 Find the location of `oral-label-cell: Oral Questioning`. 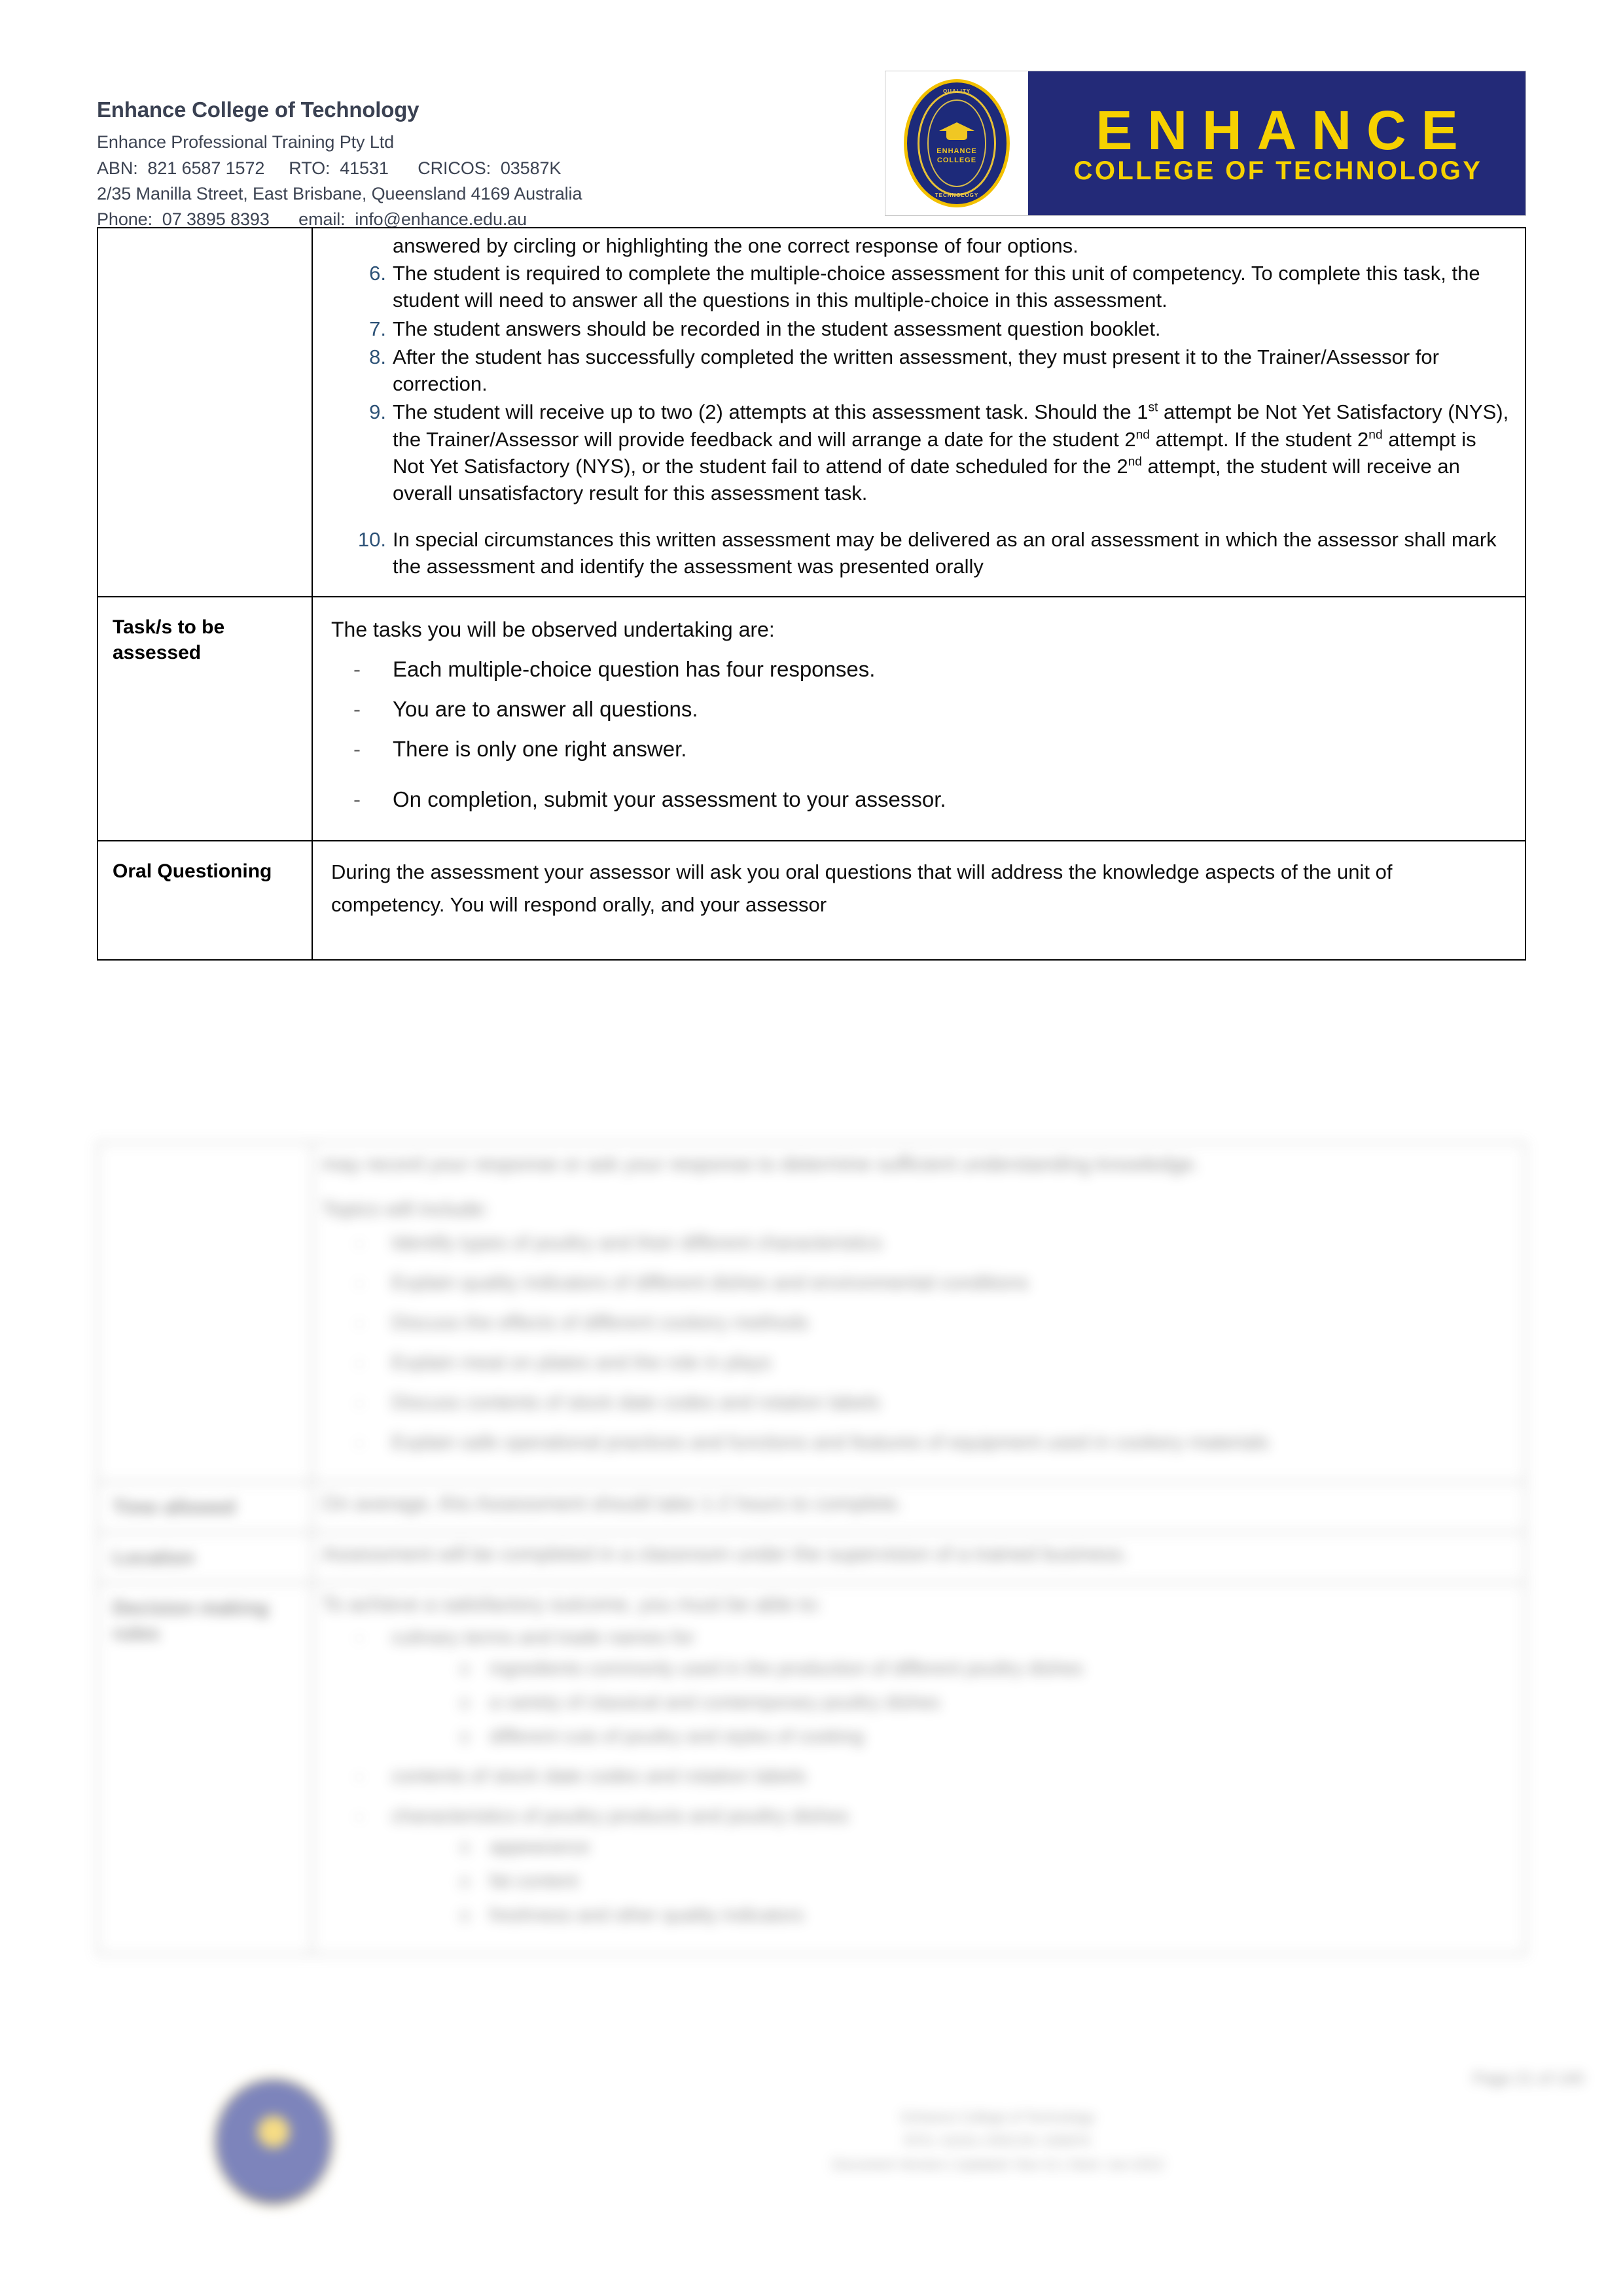

oral-label-cell: Oral Questioning is located at coordinates (205, 900).